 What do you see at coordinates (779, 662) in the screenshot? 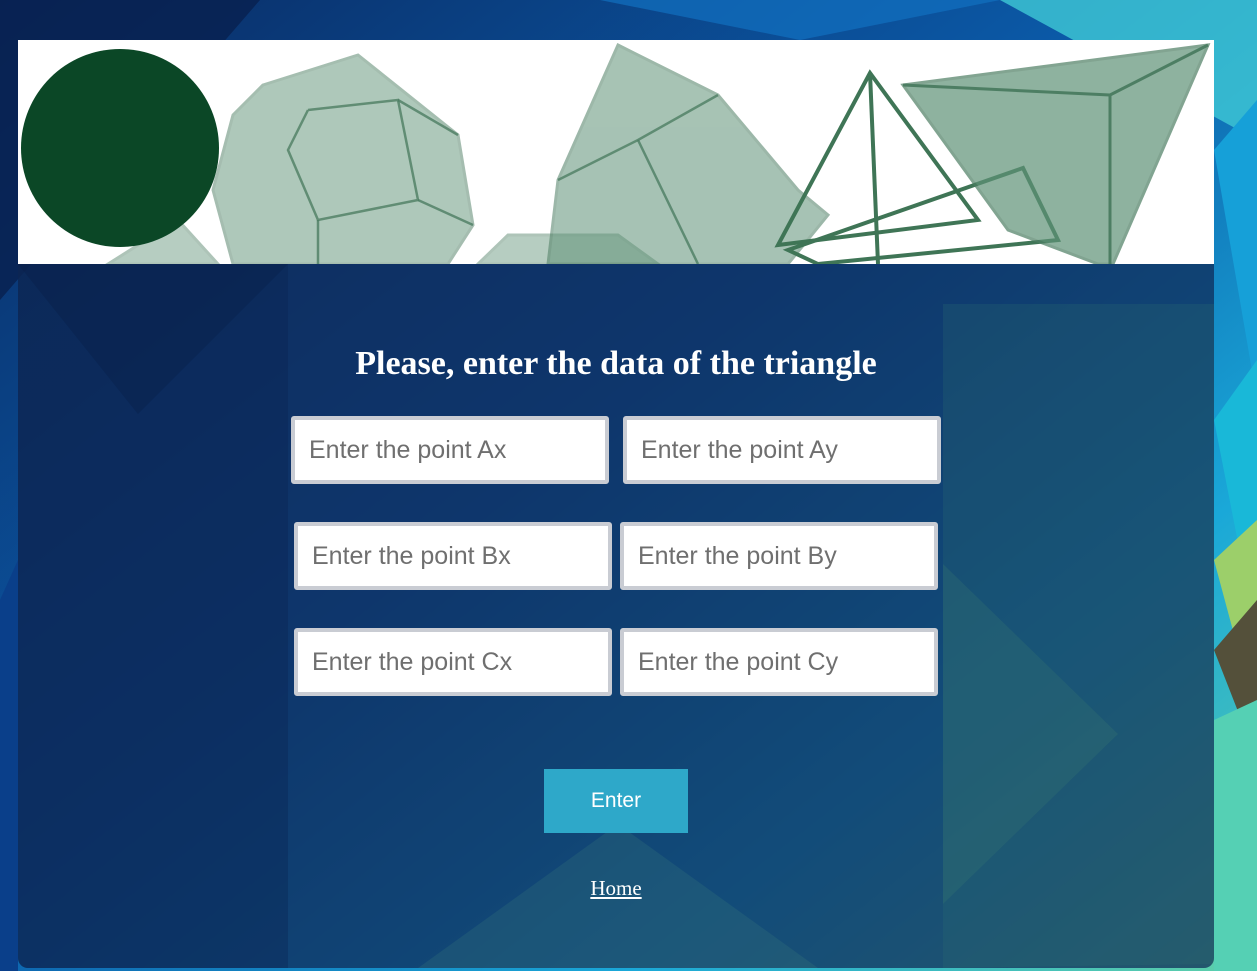
I see `point-cy-input` at bounding box center [779, 662].